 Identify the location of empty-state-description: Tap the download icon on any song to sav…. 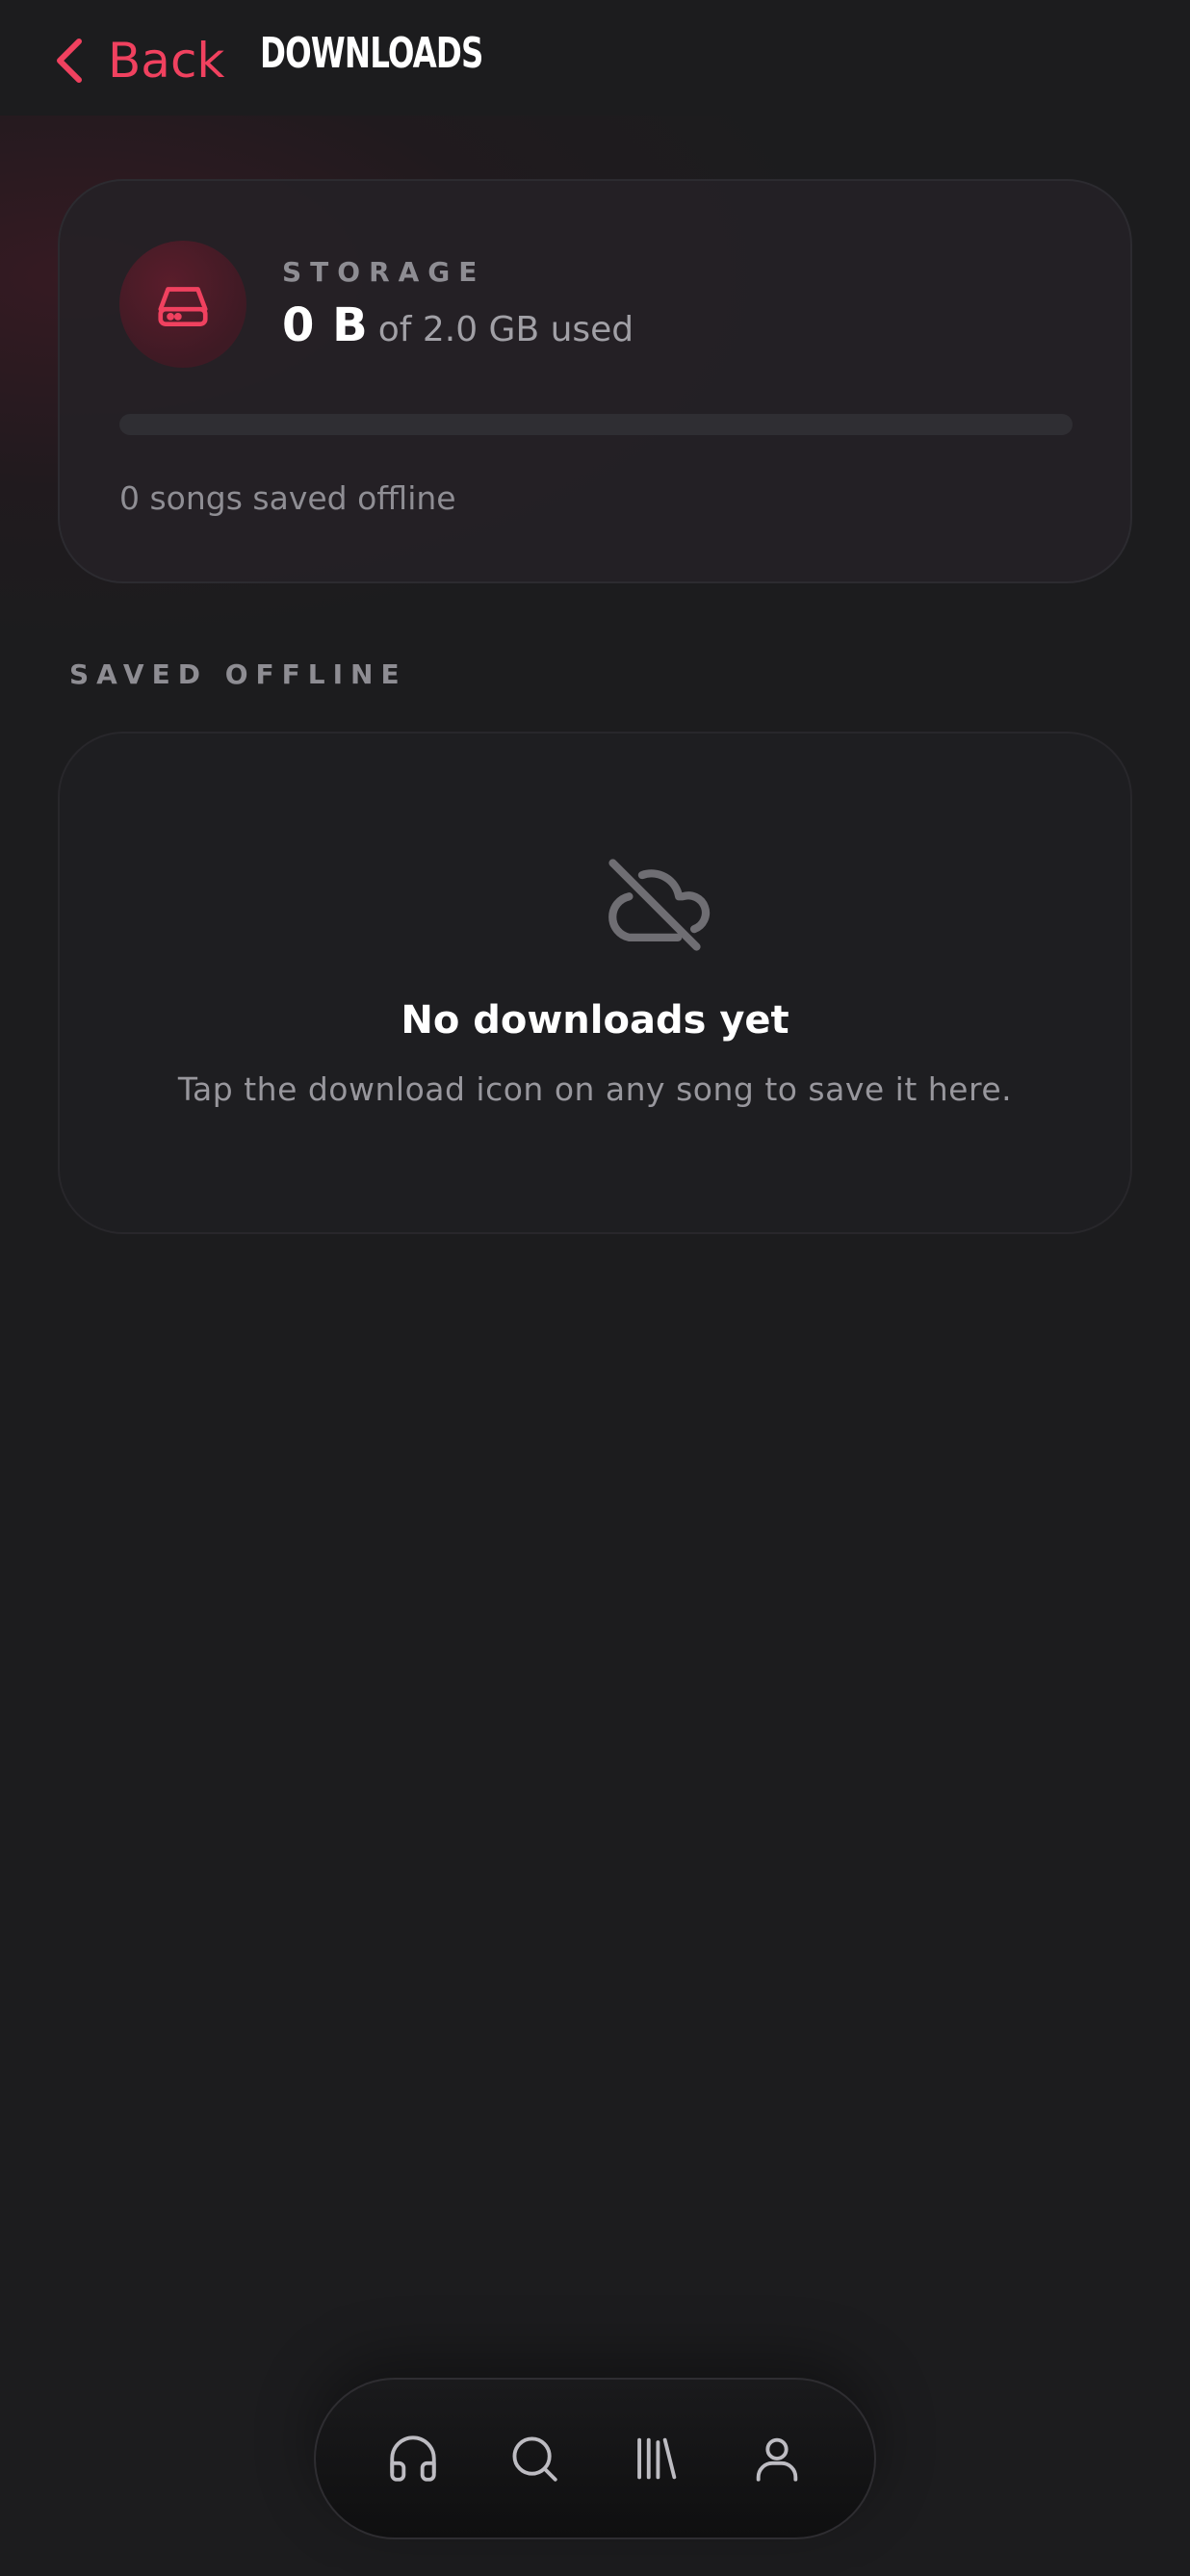
(595, 1089).